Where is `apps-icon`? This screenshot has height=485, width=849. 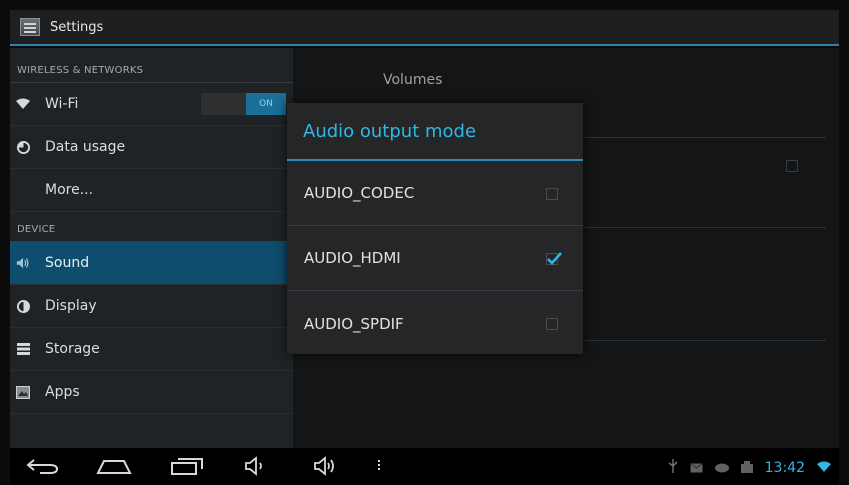
apps-icon is located at coordinates (23, 392).